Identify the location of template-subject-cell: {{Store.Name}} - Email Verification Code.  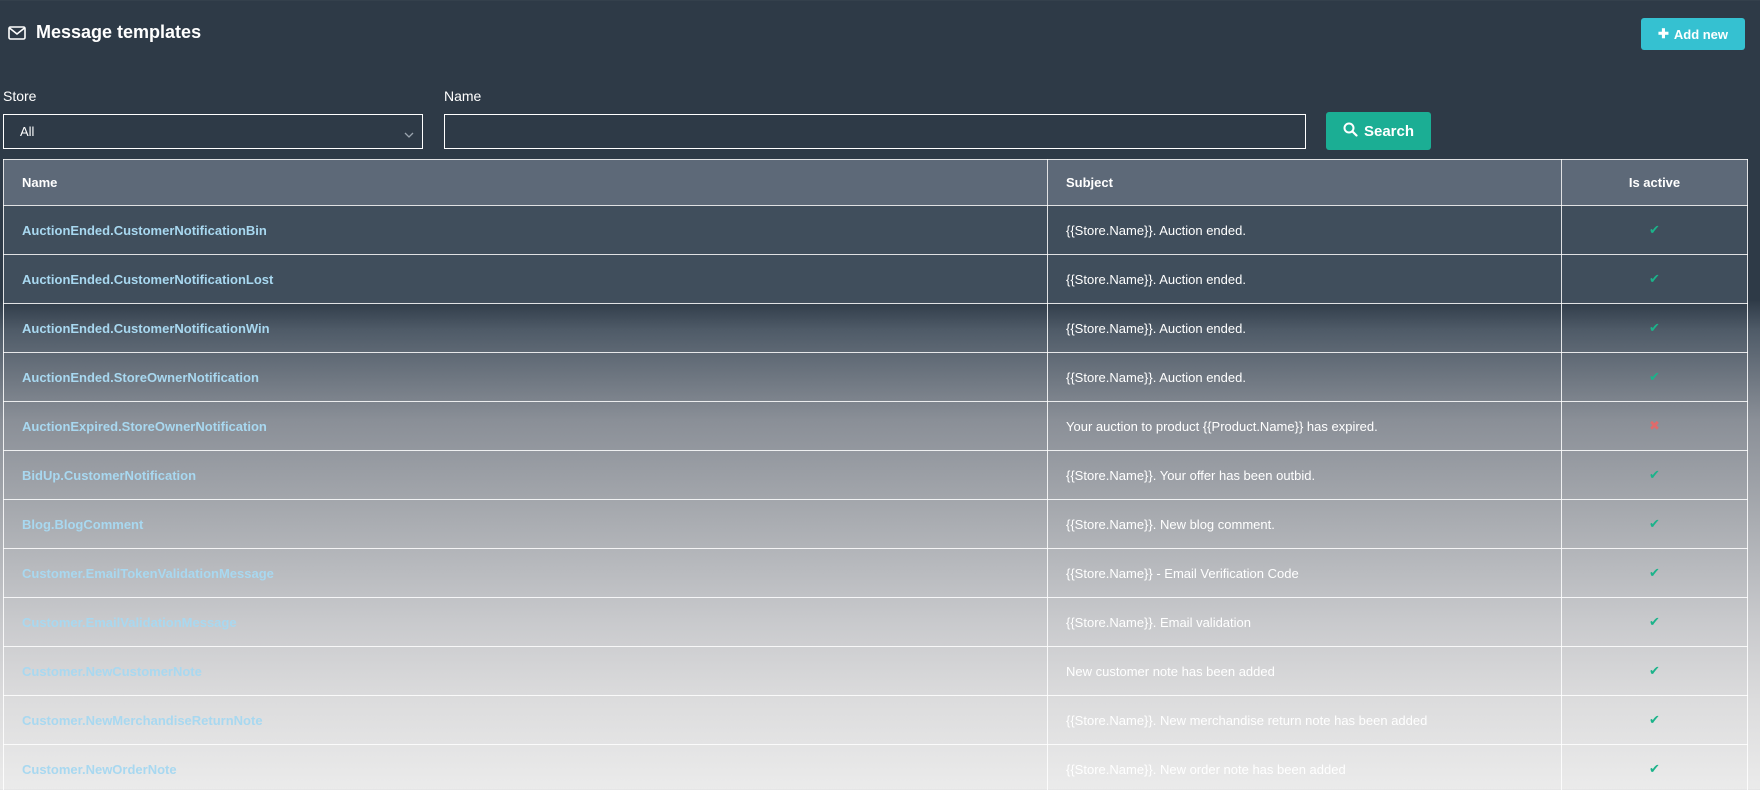
(1304, 573).